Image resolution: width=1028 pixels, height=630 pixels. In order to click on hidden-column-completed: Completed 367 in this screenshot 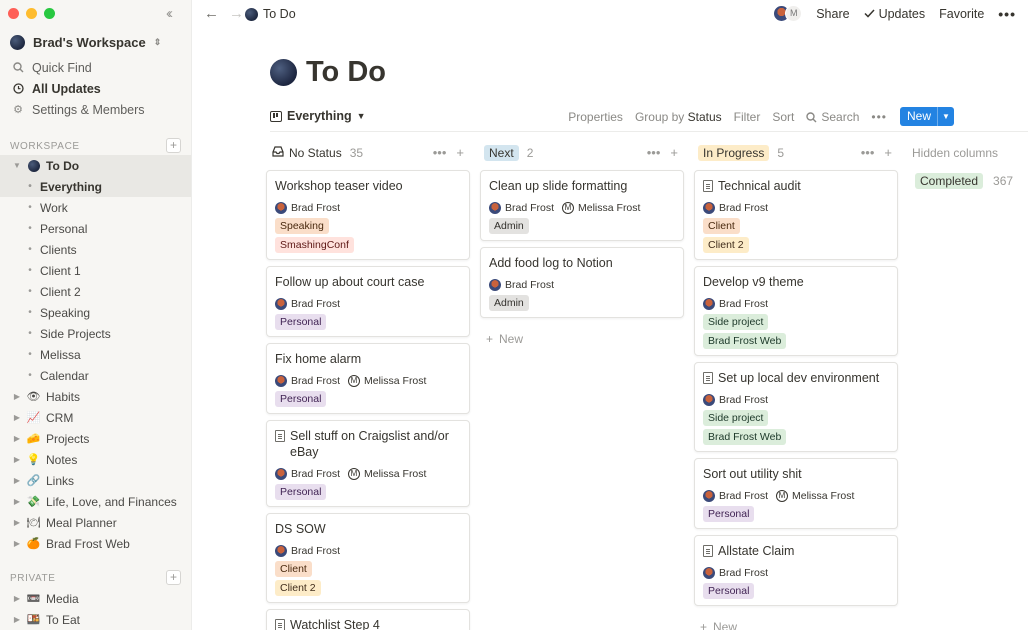, I will do `click(964, 181)`.